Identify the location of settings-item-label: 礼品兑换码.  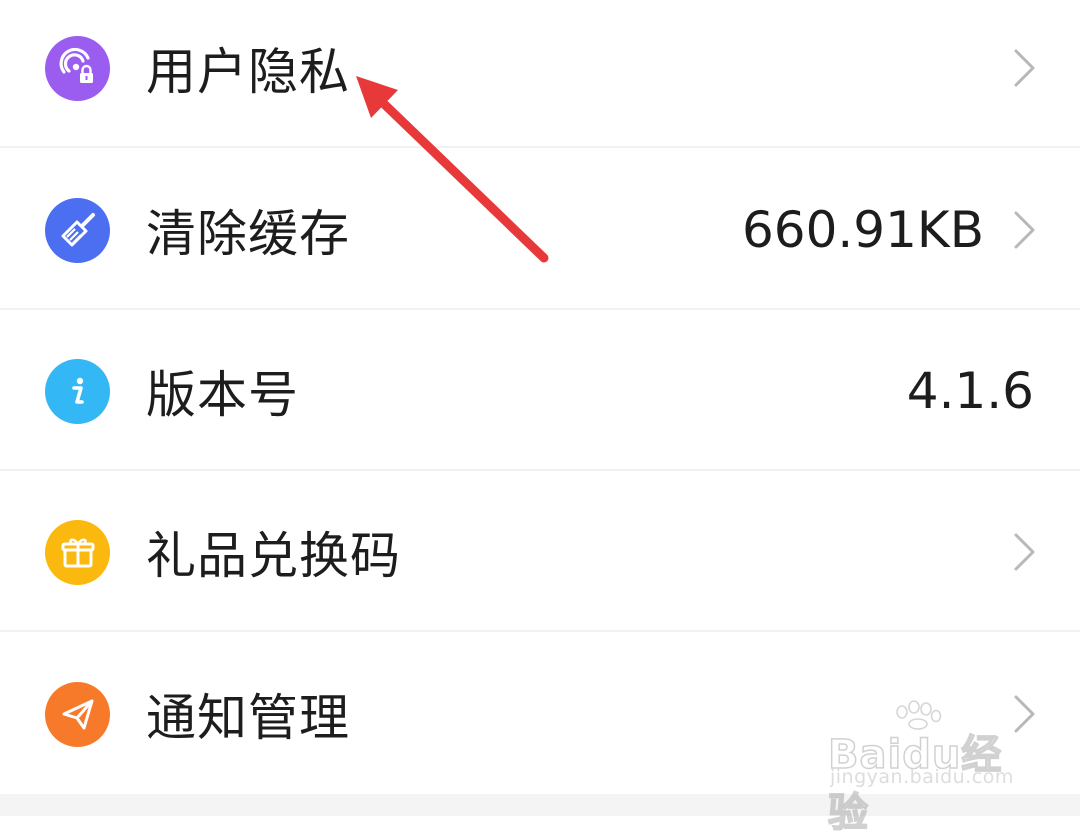
(273, 556).